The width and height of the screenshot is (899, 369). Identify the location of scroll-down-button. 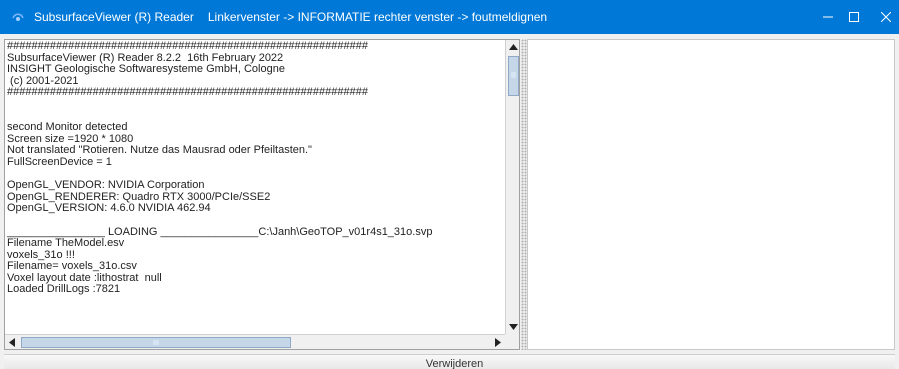
(512, 327).